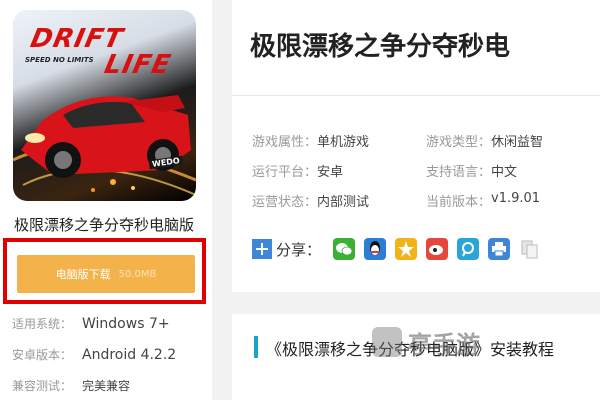  Describe the element at coordinates (129, 354) in the screenshot. I see `info-value: Android 4.2.2` at that location.